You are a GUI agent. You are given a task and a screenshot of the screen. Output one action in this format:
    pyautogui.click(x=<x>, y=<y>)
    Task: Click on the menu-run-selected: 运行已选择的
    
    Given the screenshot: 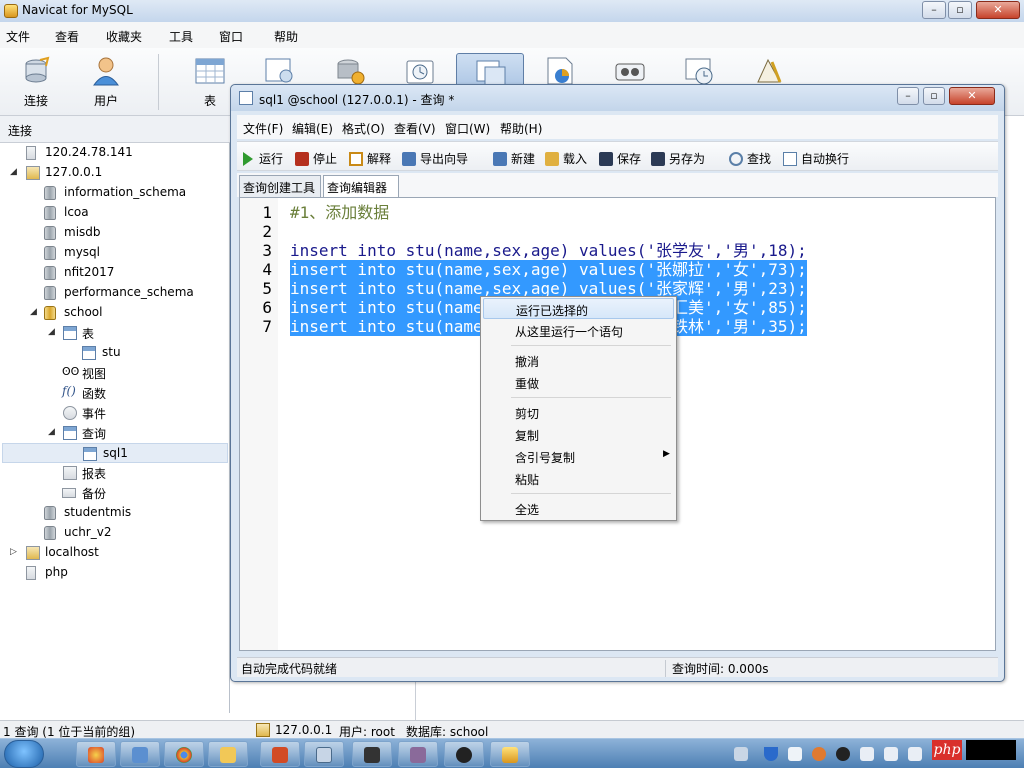 What is the action you would take?
    pyautogui.click(x=578, y=308)
    